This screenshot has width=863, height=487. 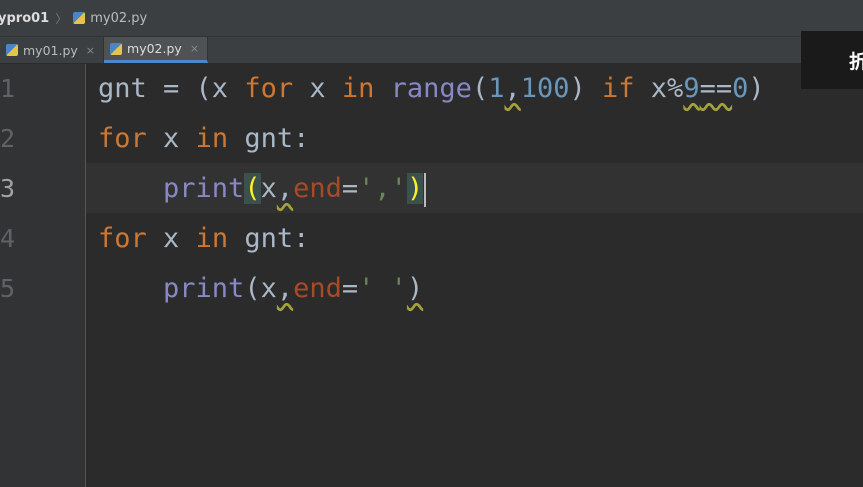 What do you see at coordinates (8, 188) in the screenshot?
I see `line-number: 3` at bounding box center [8, 188].